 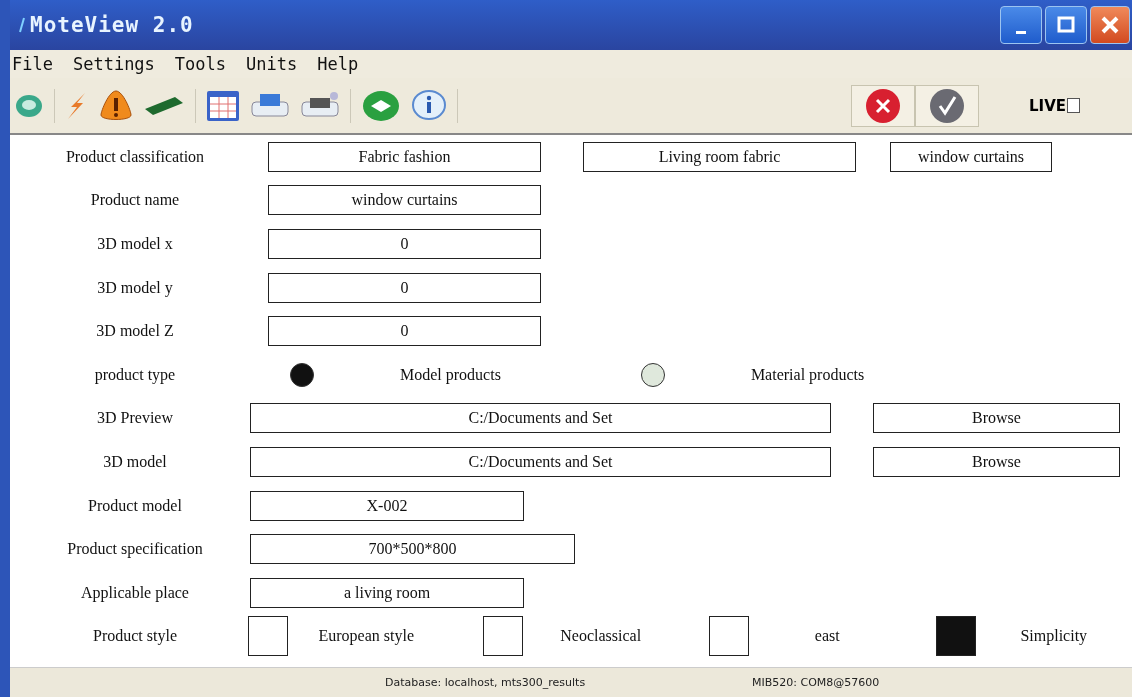 What do you see at coordinates (827, 636) in the screenshot?
I see `checkbox-label: east` at bounding box center [827, 636].